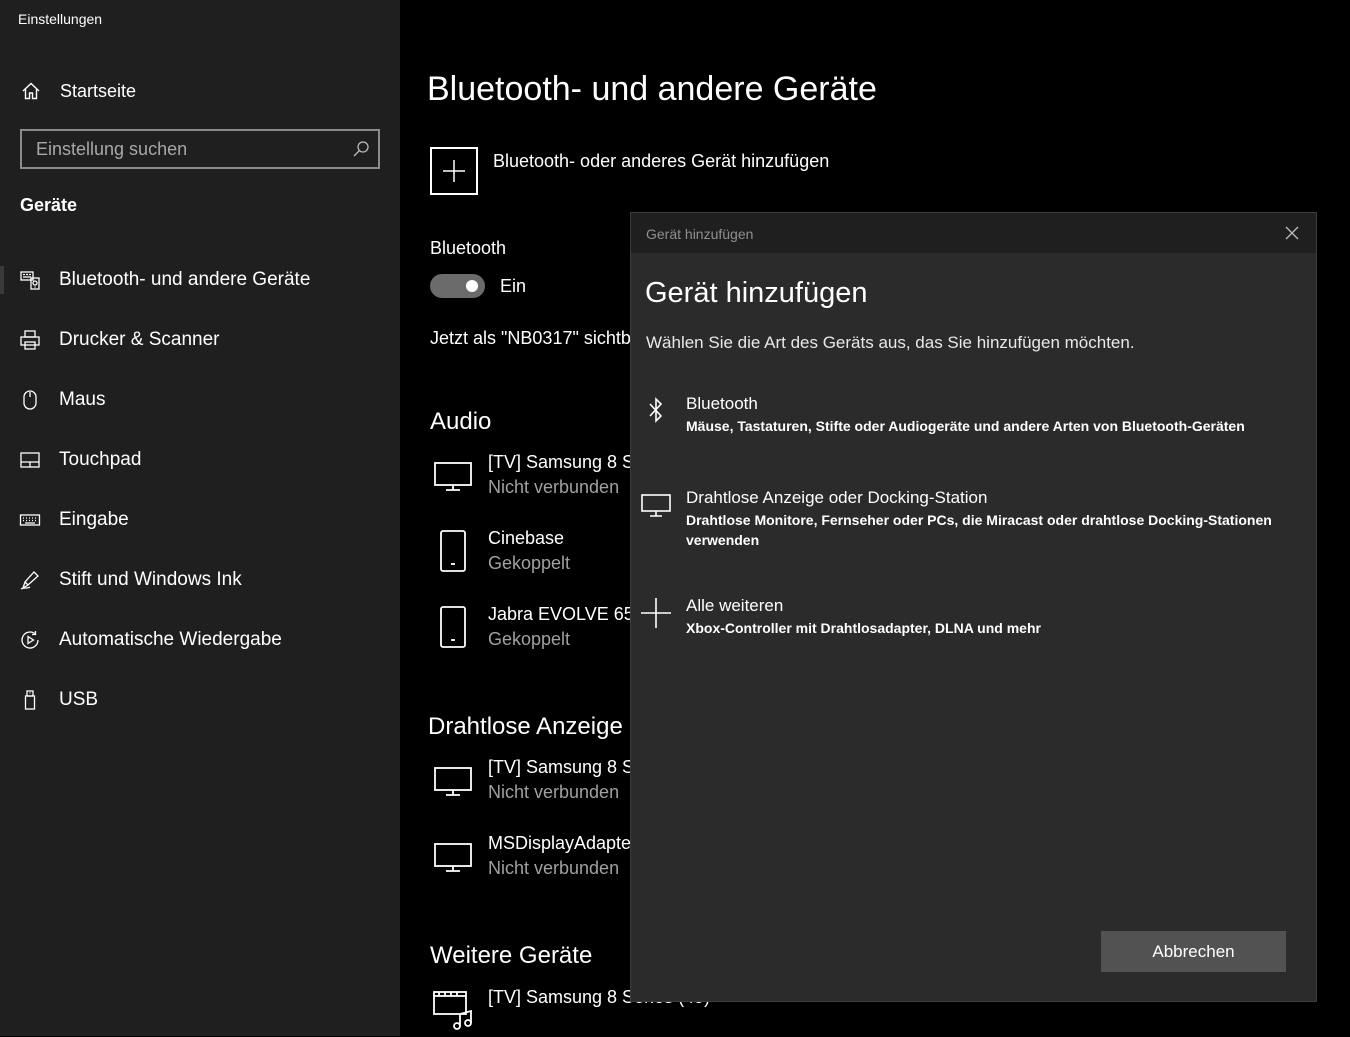 This screenshot has width=1350, height=1037. Describe the element at coordinates (837, 497) in the screenshot. I see `option-title: Drahtlose Anzeige oder Docking-Station` at that location.